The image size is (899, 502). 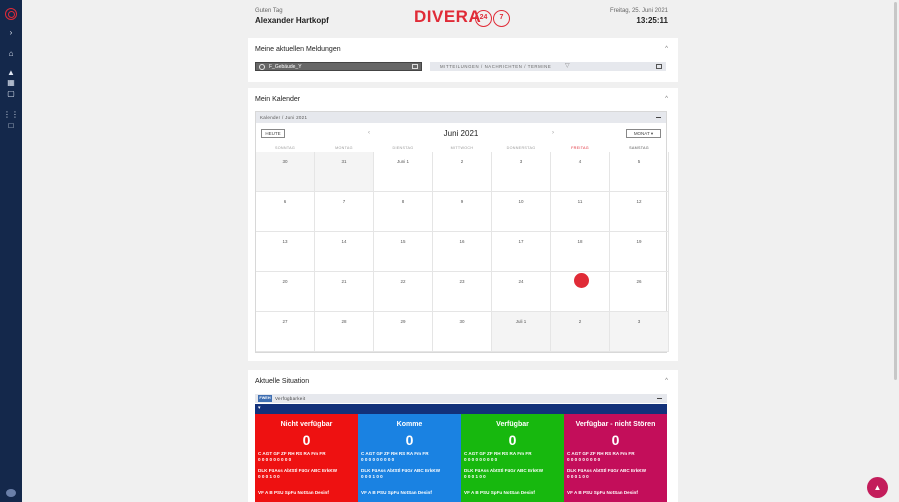 I want to click on calendar-day-number: 16, so click(x=462, y=241).